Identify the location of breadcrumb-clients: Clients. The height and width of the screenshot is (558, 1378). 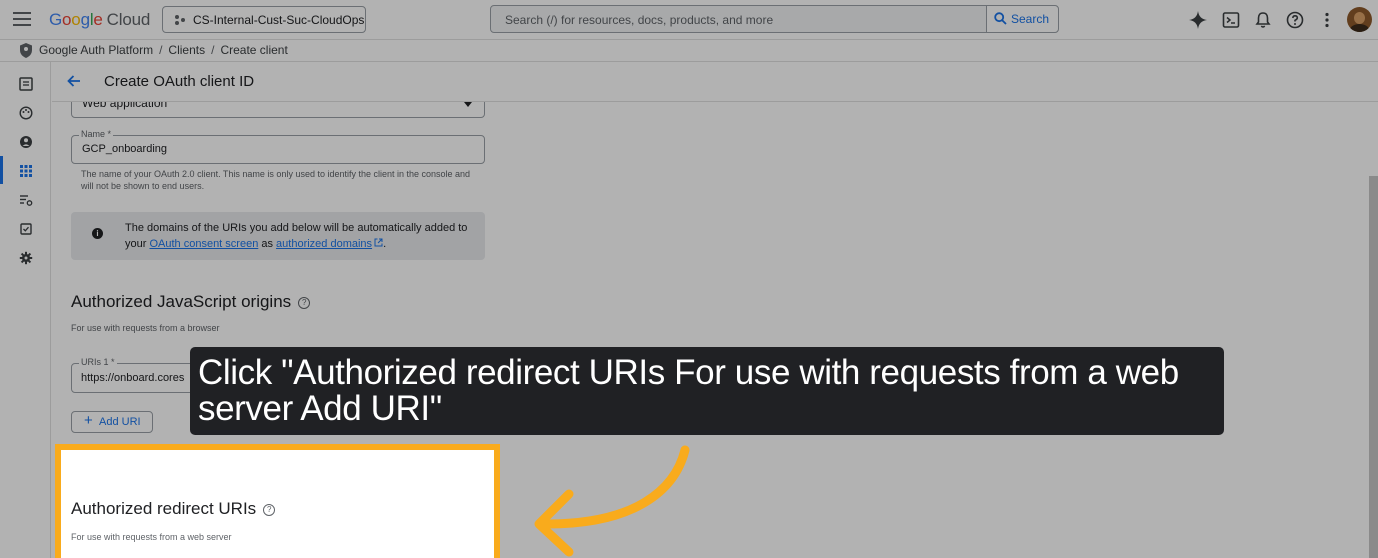
(186, 50).